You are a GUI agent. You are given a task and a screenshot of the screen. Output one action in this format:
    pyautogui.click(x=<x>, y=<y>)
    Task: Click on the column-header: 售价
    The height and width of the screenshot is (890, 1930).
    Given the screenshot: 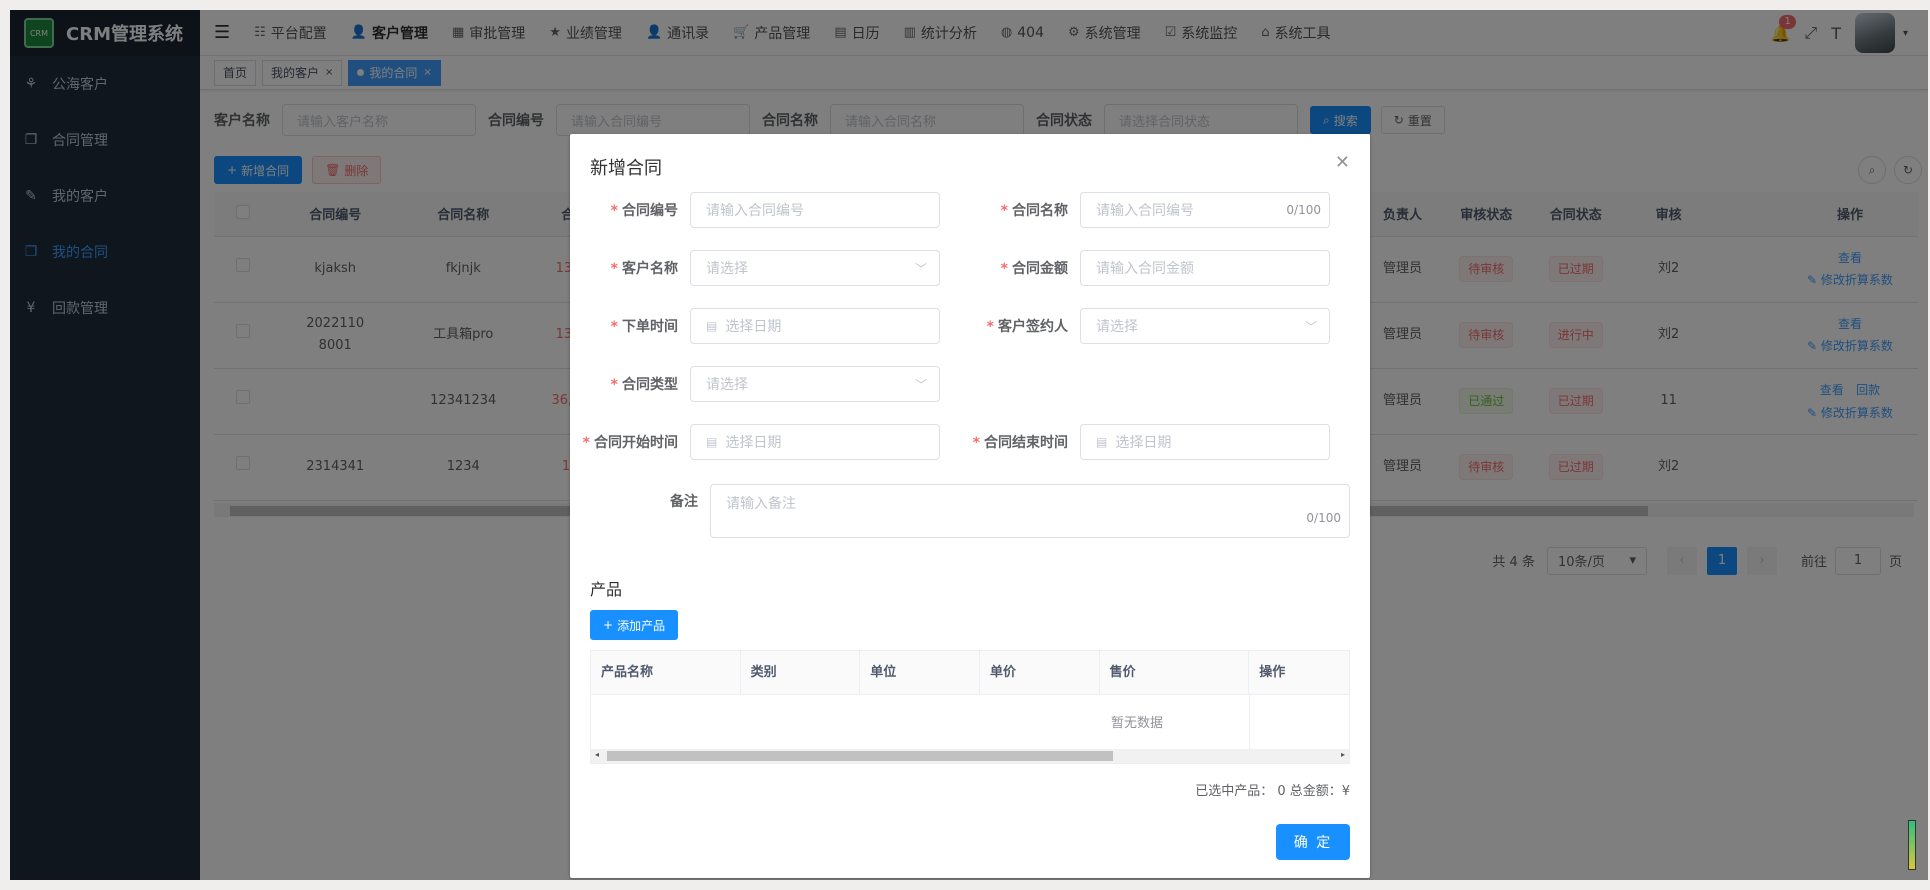 What is the action you would take?
    pyautogui.click(x=1175, y=672)
    